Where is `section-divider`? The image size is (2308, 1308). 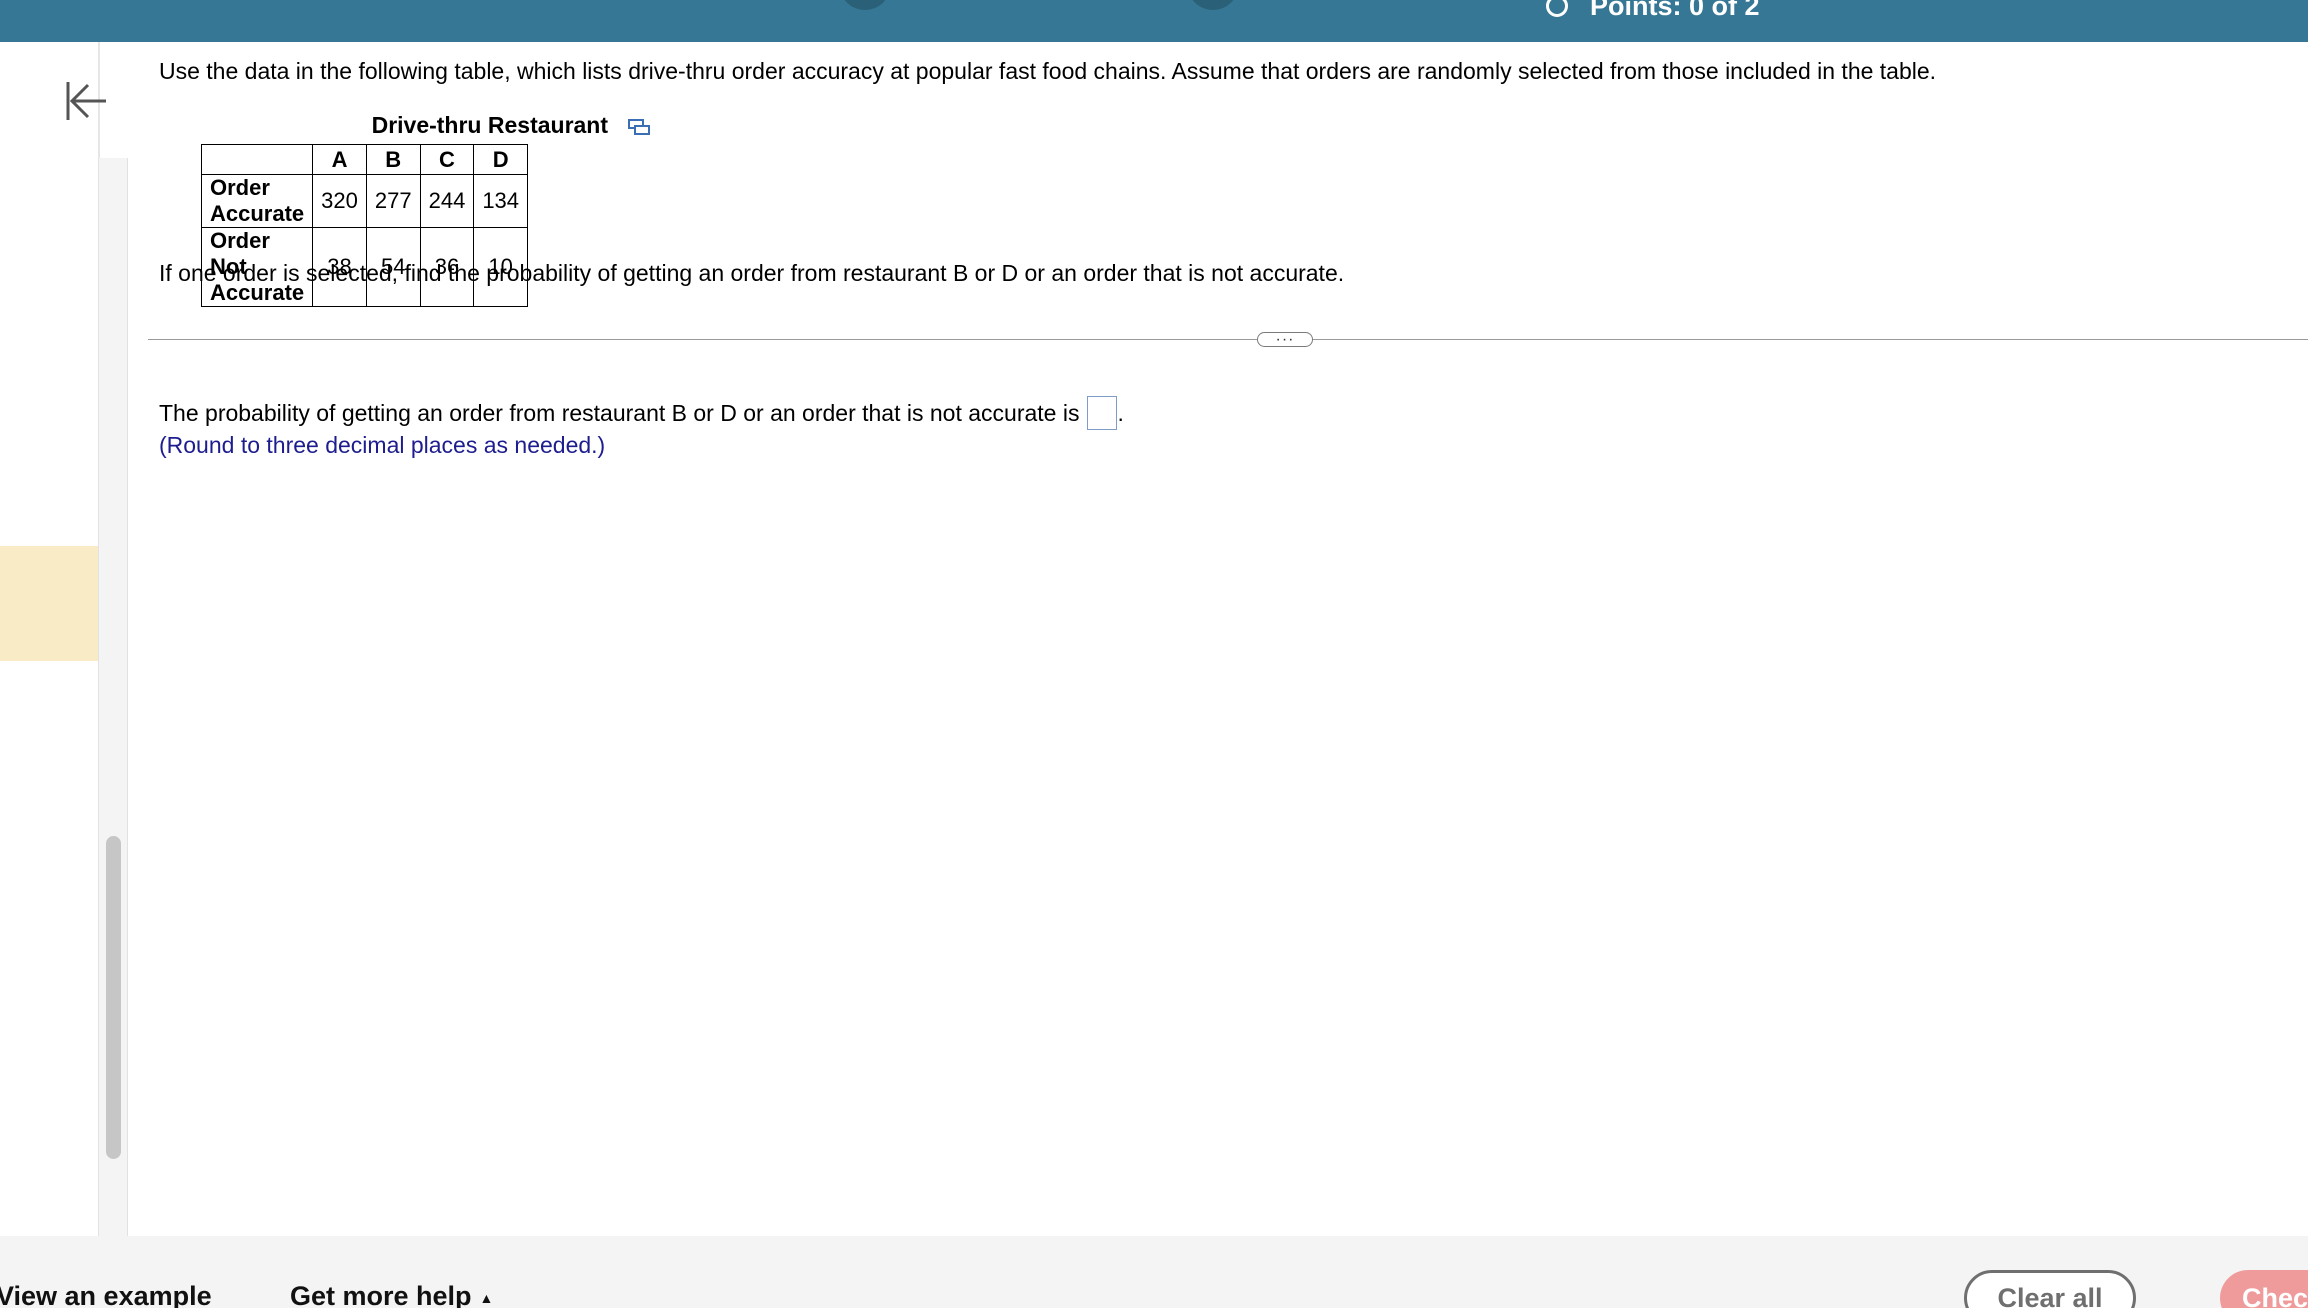 section-divider is located at coordinates (1228, 339).